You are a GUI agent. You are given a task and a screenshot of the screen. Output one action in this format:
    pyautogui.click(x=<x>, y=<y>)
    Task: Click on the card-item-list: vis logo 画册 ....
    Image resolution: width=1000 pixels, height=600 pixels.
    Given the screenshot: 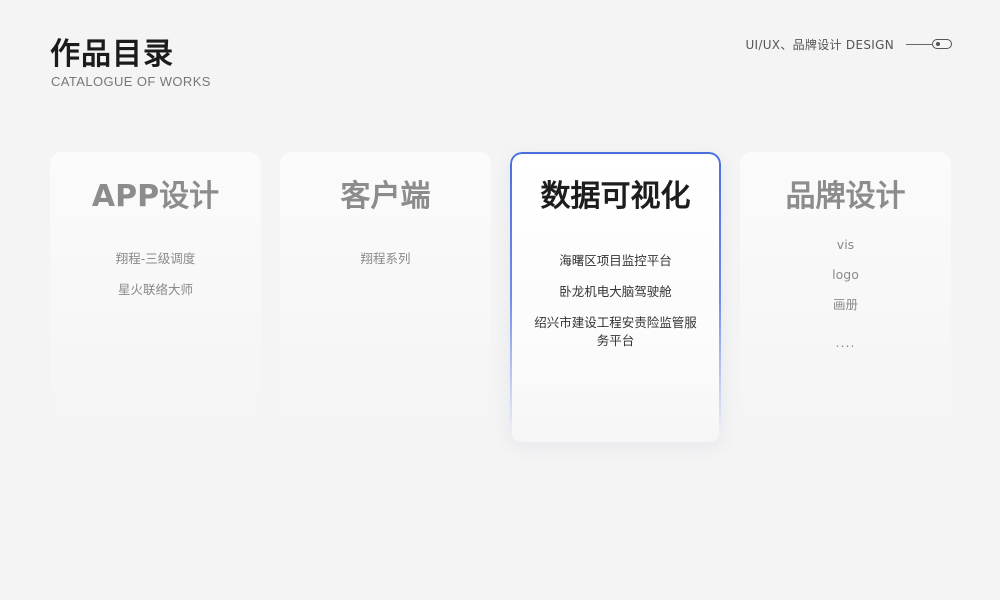 What is the action you would take?
    pyautogui.click(x=845, y=300)
    